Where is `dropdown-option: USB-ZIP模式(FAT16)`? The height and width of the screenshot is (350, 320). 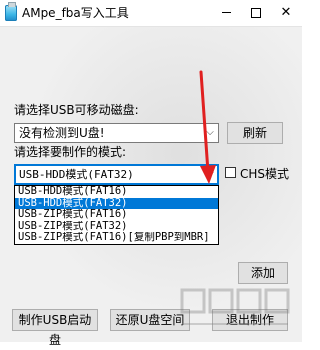 dropdown-option: USB-ZIP模式(FAT16) is located at coordinates (116, 215).